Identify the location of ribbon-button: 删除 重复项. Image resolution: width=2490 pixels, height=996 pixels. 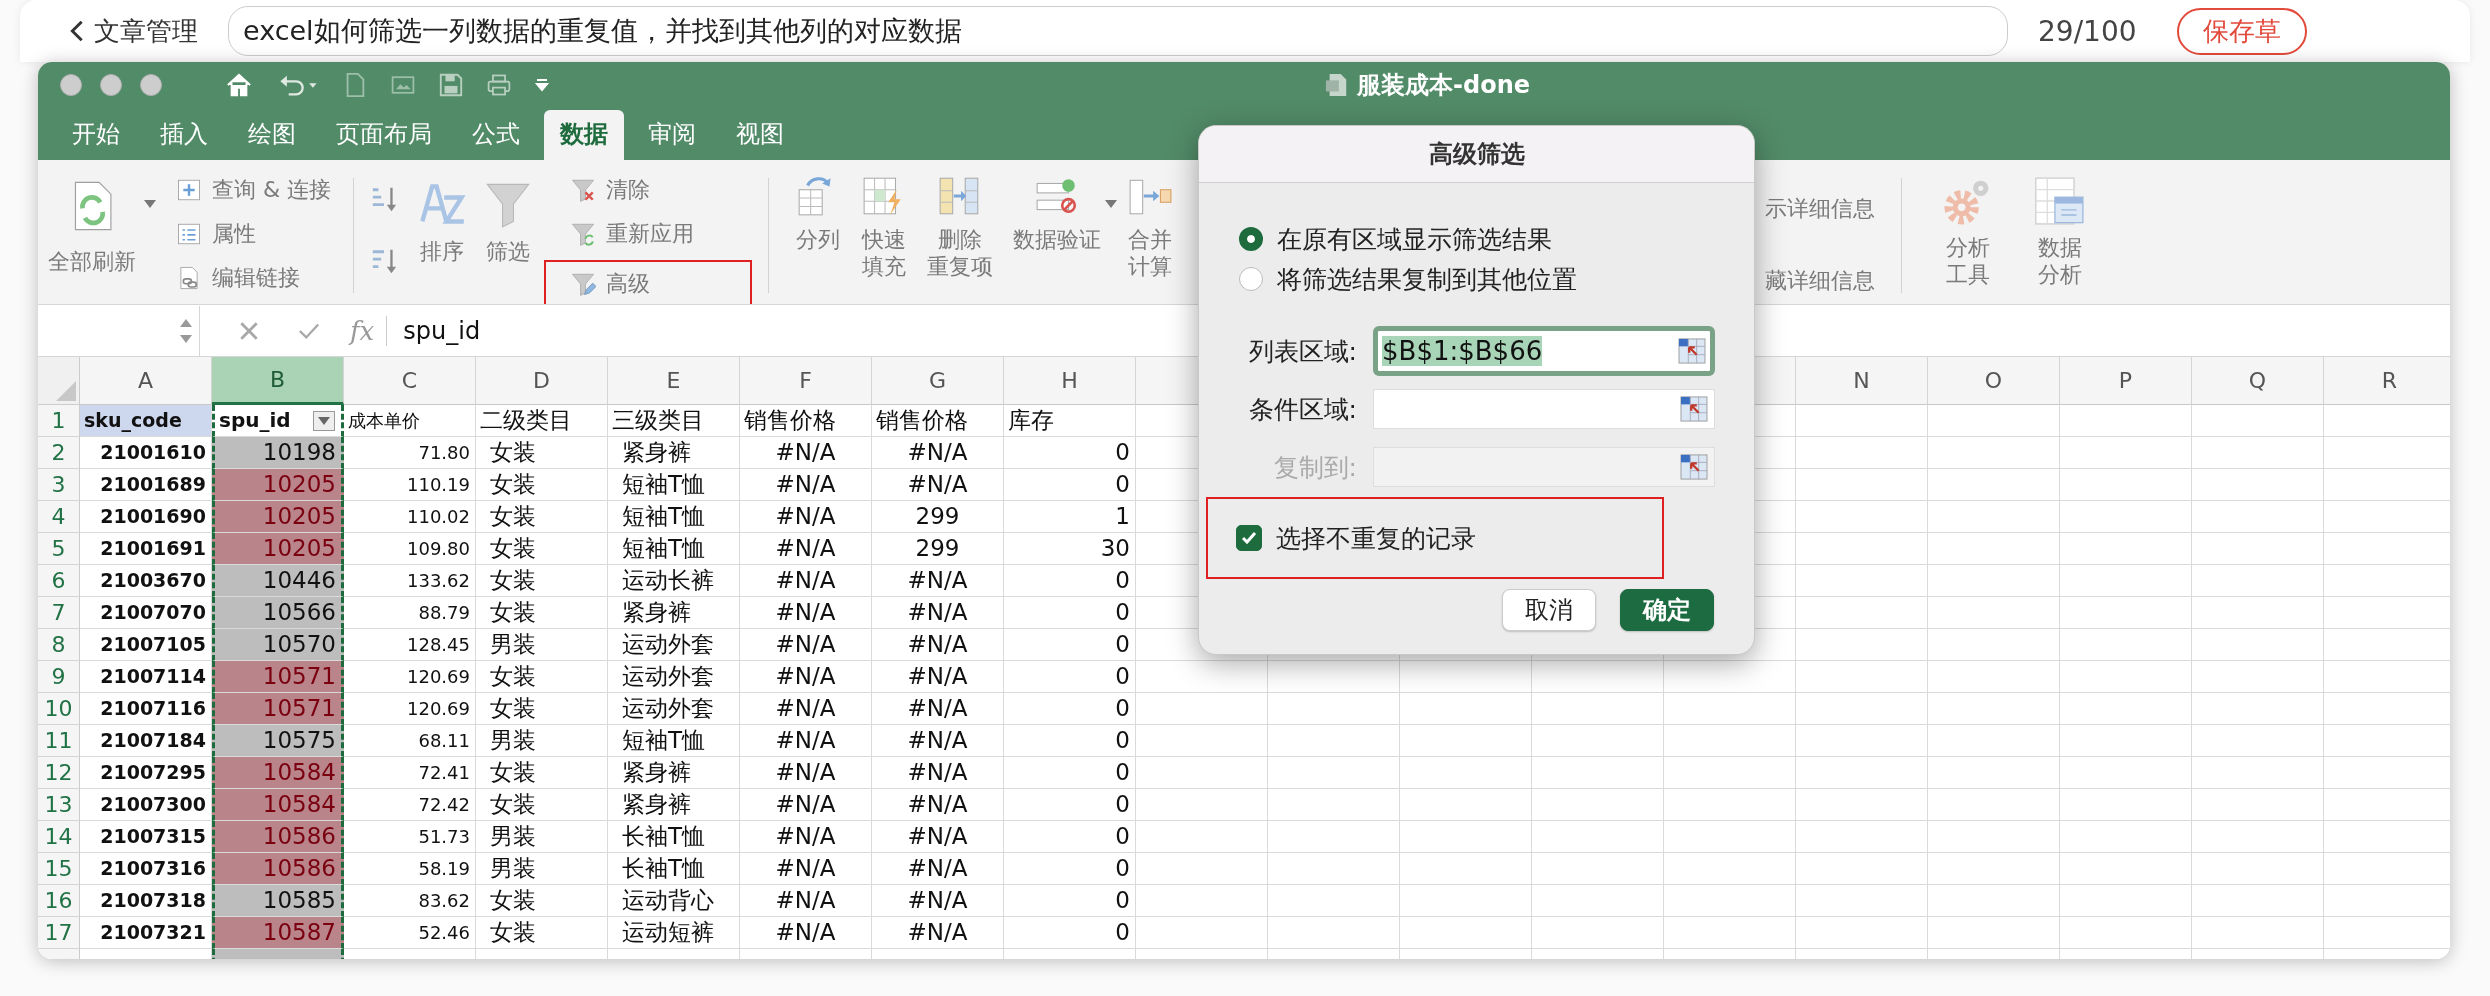
(960, 227).